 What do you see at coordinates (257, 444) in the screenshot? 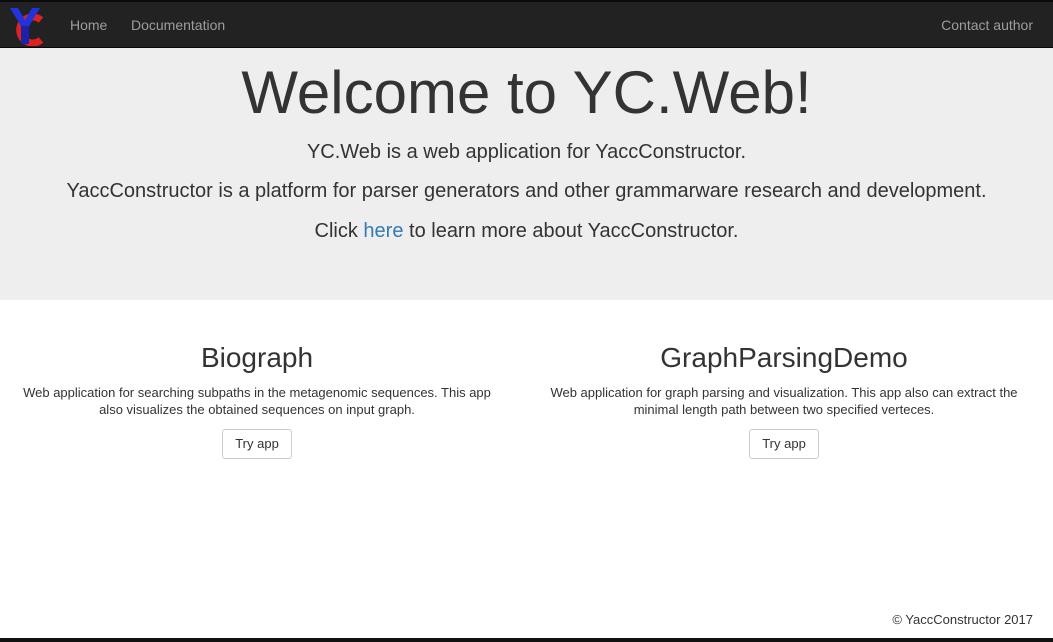
I see `try-biograph-button: Try app` at bounding box center [257, 444].